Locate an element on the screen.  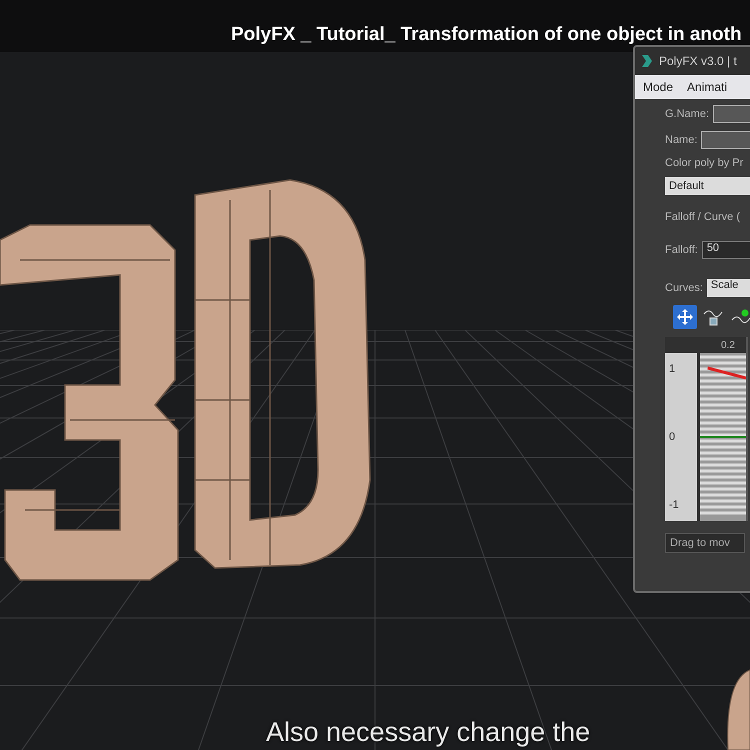
axis-label: 1 is located at coordinates (672, 369).